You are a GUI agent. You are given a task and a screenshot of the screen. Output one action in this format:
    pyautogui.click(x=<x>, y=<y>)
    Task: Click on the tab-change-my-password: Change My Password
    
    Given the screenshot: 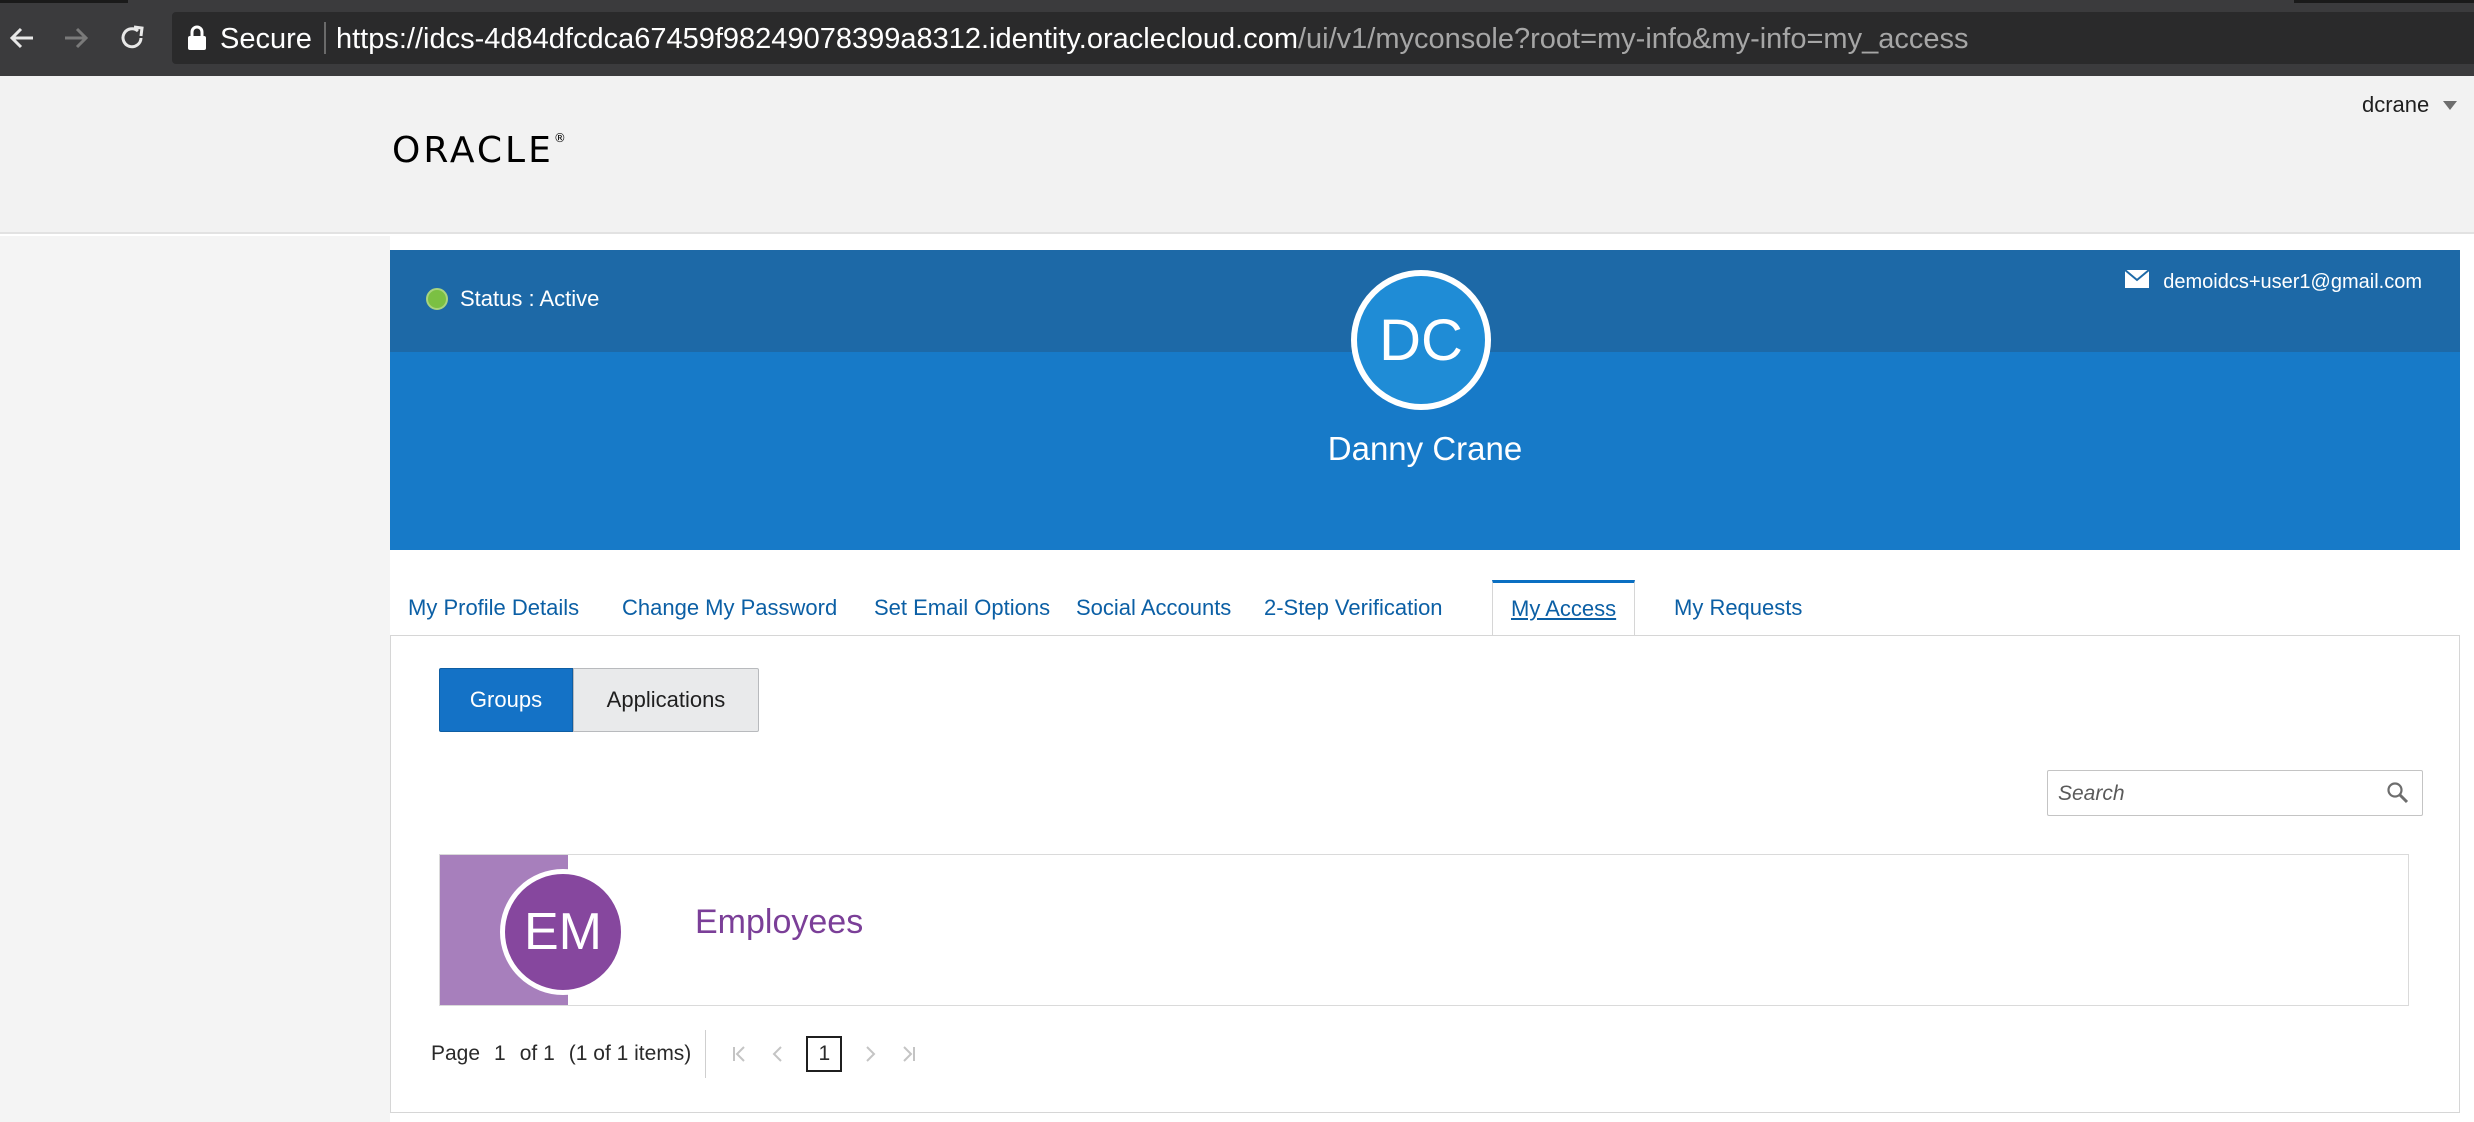 What is the action you would take?
    pyautogui.click(x=729, y=608)
    